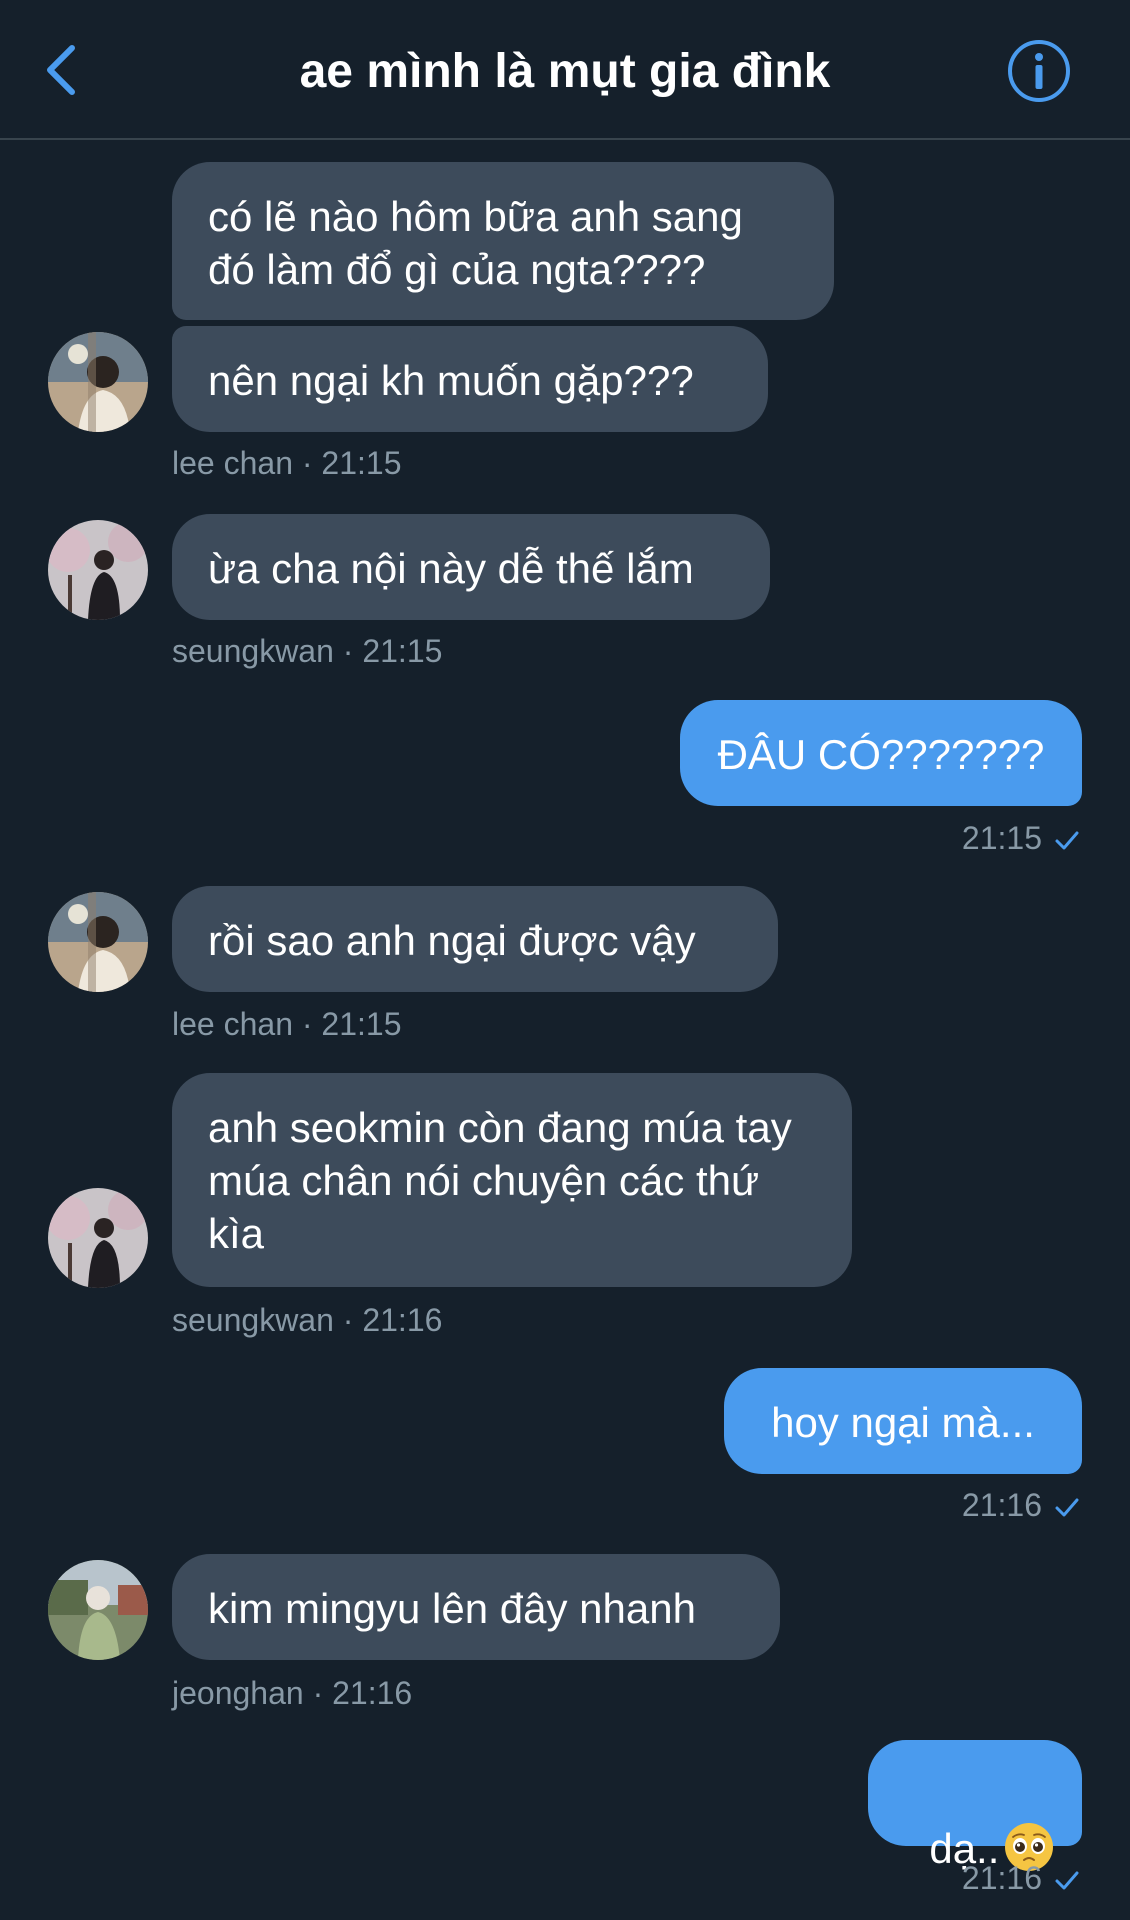 This screenshot has width=1130, height=1920. What do you see at coordinates (307, 1320) in the screenshot?
I see `message-meta: seungkwan · 21:16` at bounding box center [307, 1320].